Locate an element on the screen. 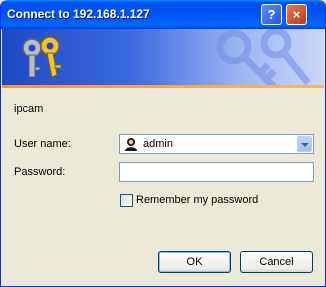 The image size is (326, 287). close-button: × is located at coordinates (296, 14).